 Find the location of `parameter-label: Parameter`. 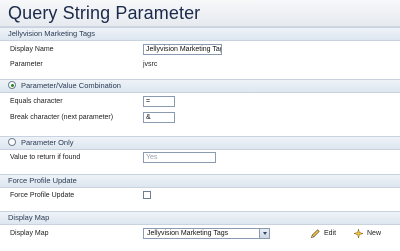

parameter-label: Parameter is located at coordinates (26, 64).